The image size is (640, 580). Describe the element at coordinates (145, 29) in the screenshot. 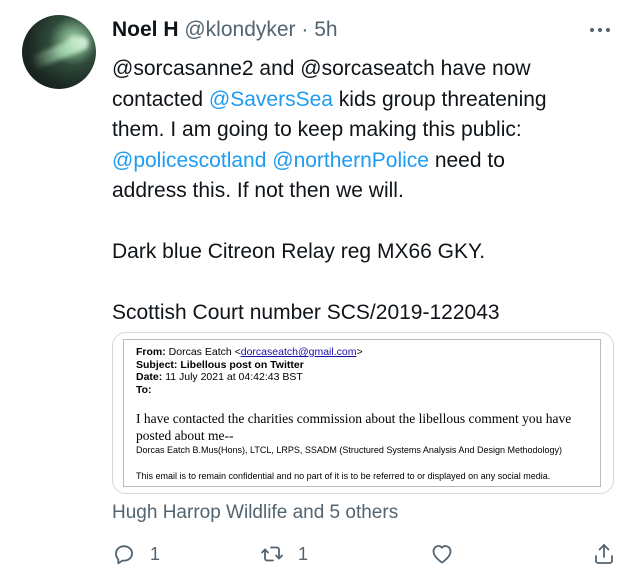

I see `author-name: Noel H` at that location.